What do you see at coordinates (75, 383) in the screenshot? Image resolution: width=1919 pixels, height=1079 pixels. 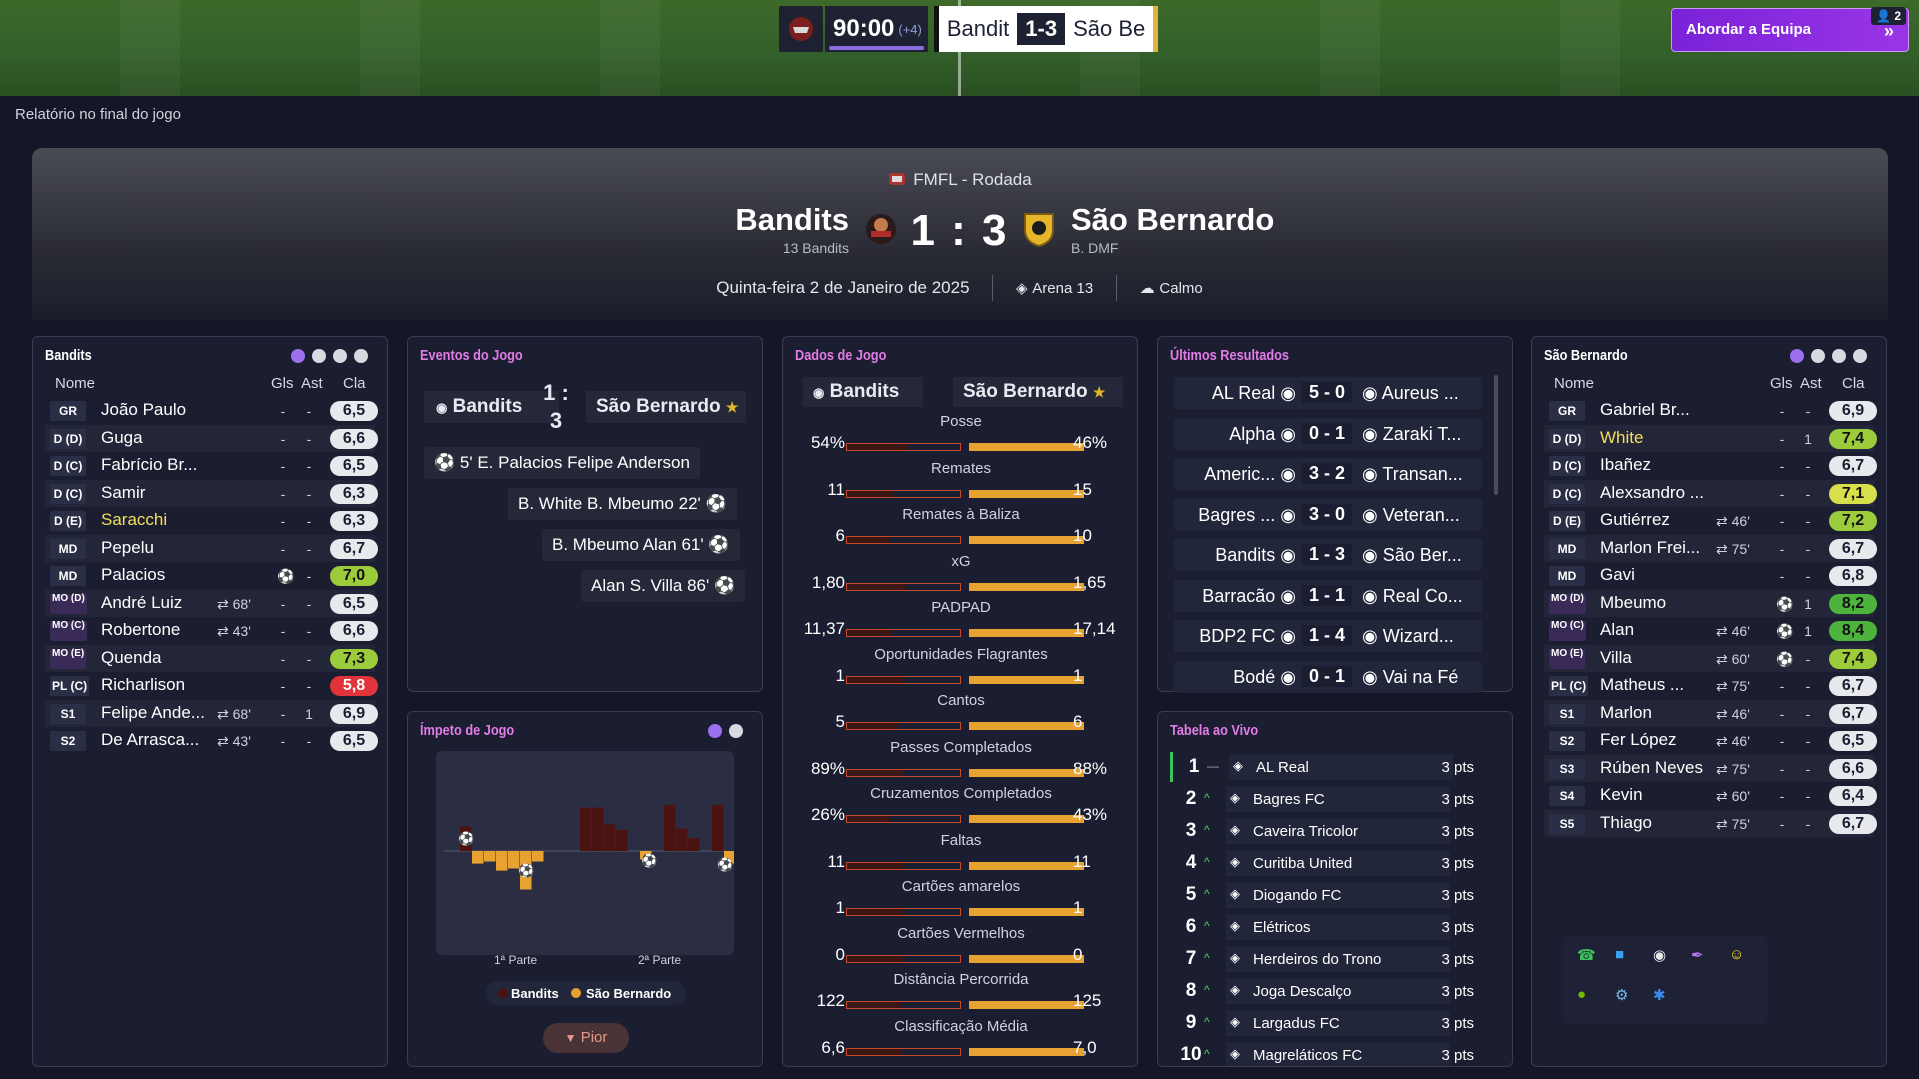 I see `col-name: Nome` at bounding box center [75, 383].